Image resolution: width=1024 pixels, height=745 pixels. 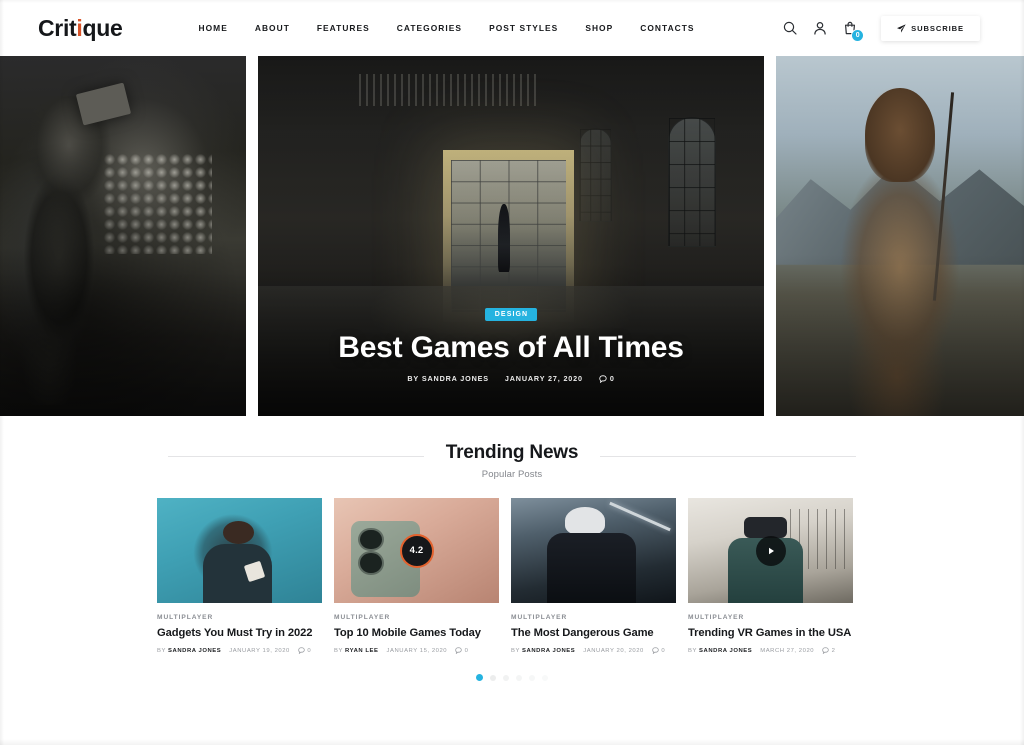 What do you see at coordinates (765, 527) in the screenshot?
I see `thumb-vr-headset` at bounding box center [765, 527].